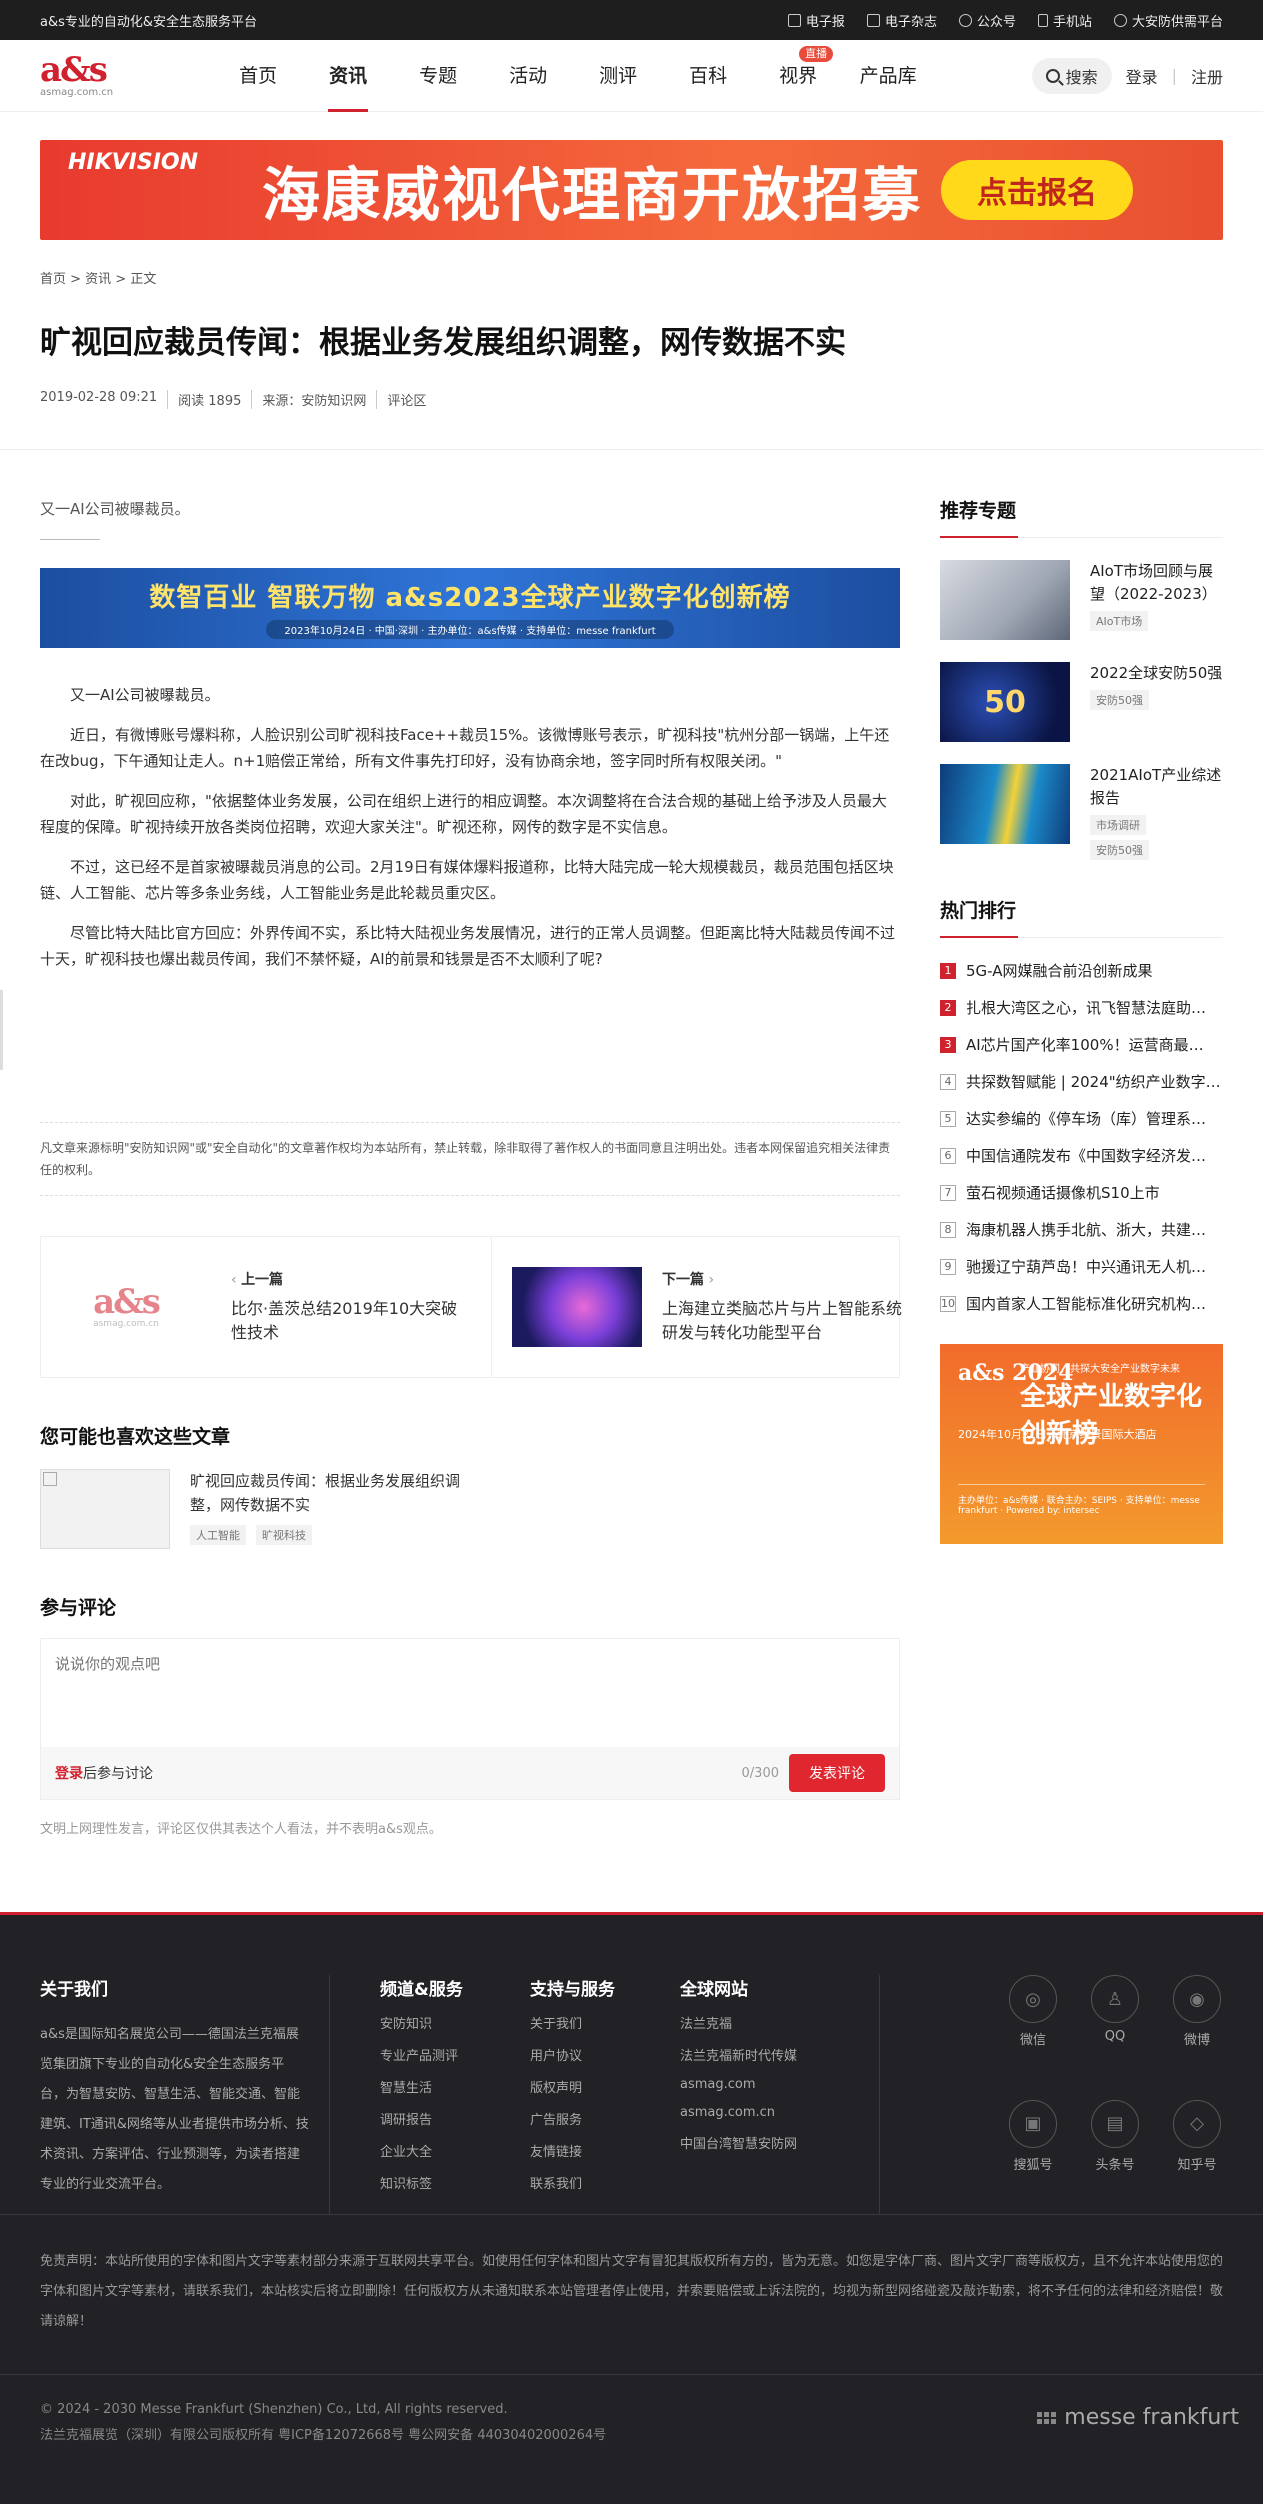 This screenshot has height=2504, width=1263. What do you see at coordinates (1037, 190) in the screenshot?
I see `banner-signup-button: 点击报名` at bounding box center [1037, 190].